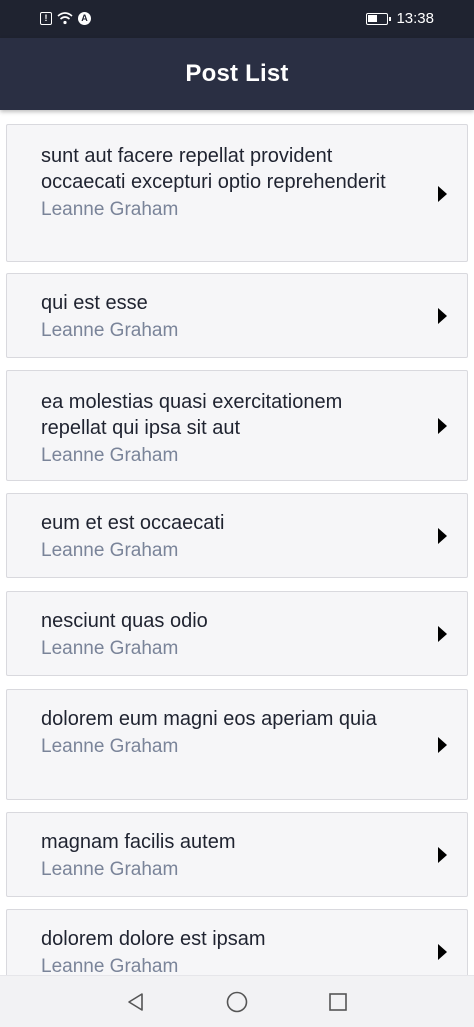  I want to click on recents-button, so click(338, 1002).